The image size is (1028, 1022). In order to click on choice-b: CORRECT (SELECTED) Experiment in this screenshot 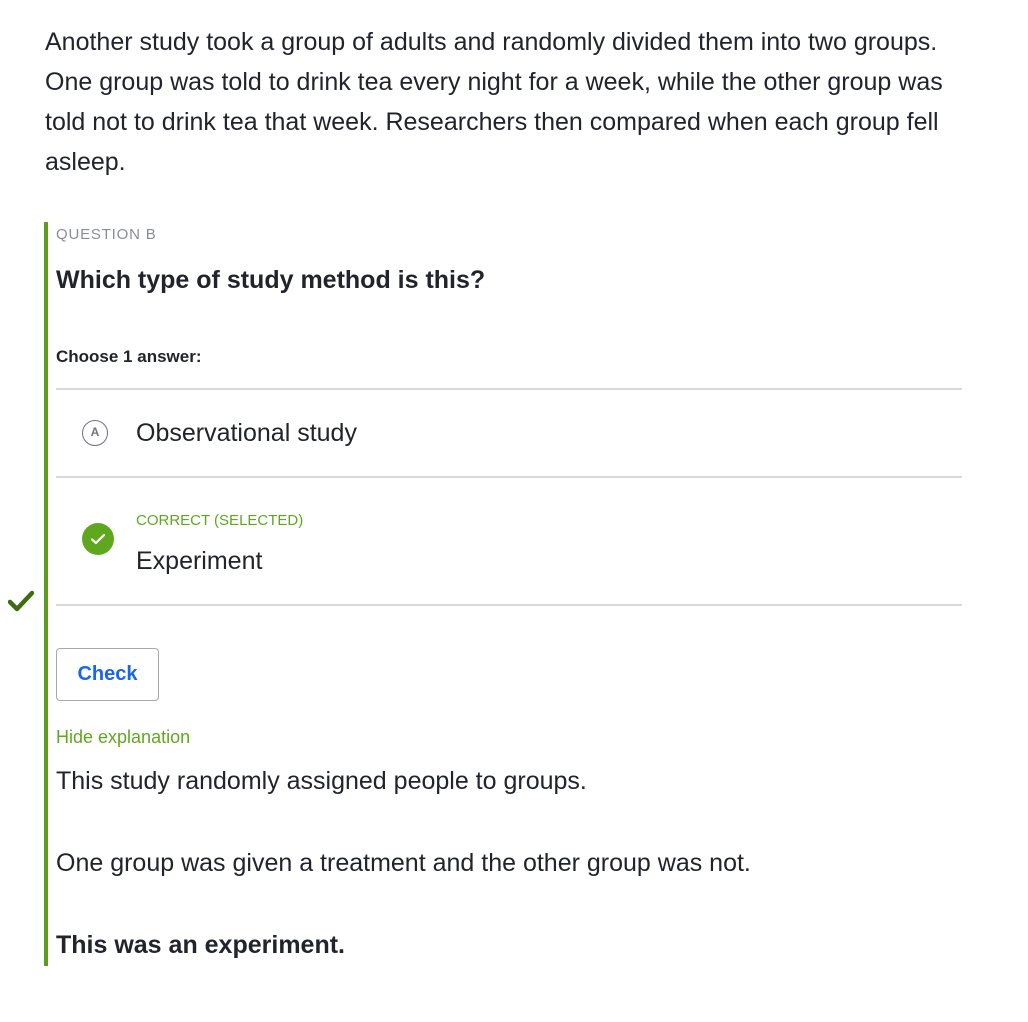, I will do `click(509, 541)`.